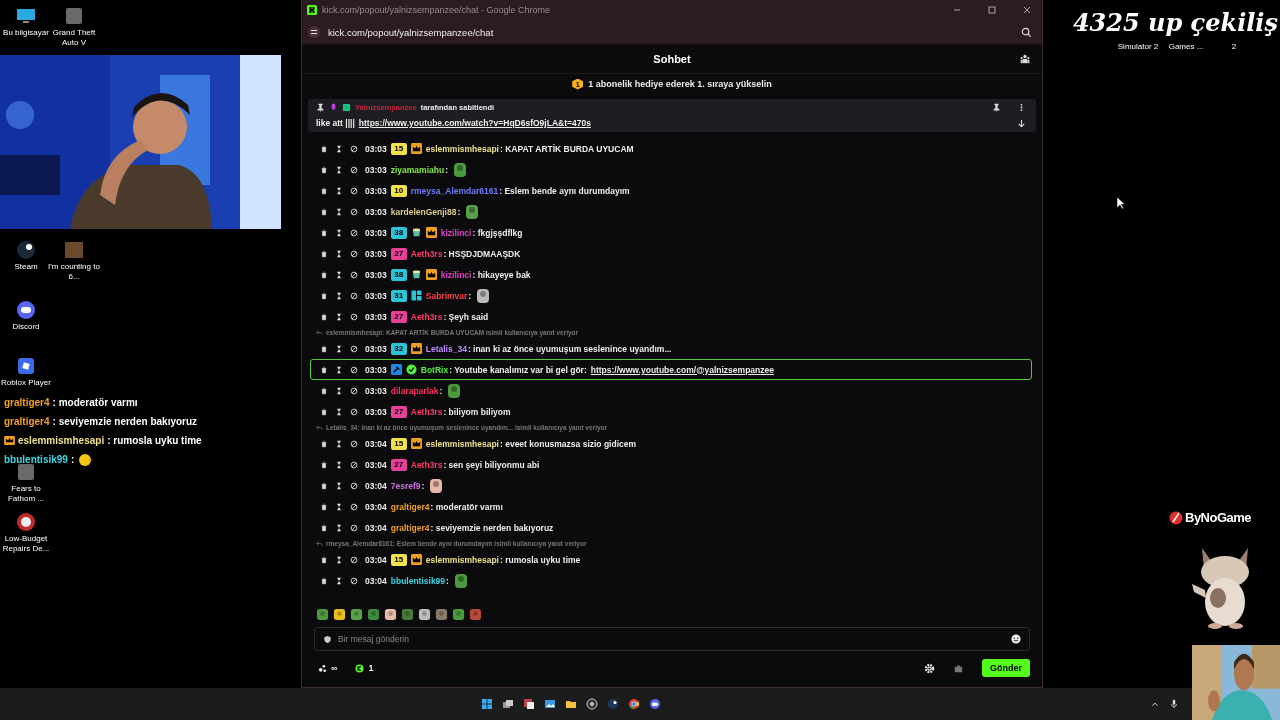 This screenshot has width=1280, height=720. I want to click on chat-username: rmeysa_Alemdar6161, so click(454, 190).